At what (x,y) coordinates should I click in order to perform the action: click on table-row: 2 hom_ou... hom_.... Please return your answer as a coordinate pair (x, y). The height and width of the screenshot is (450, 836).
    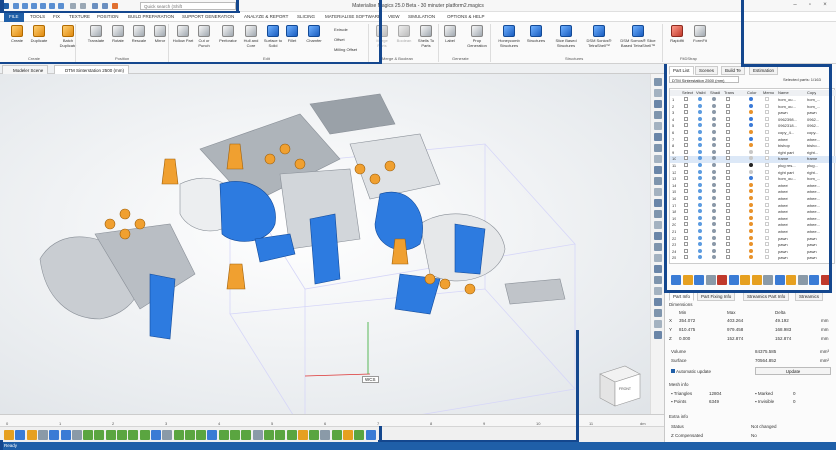
    Looking at the image, I should click on (753, 106).